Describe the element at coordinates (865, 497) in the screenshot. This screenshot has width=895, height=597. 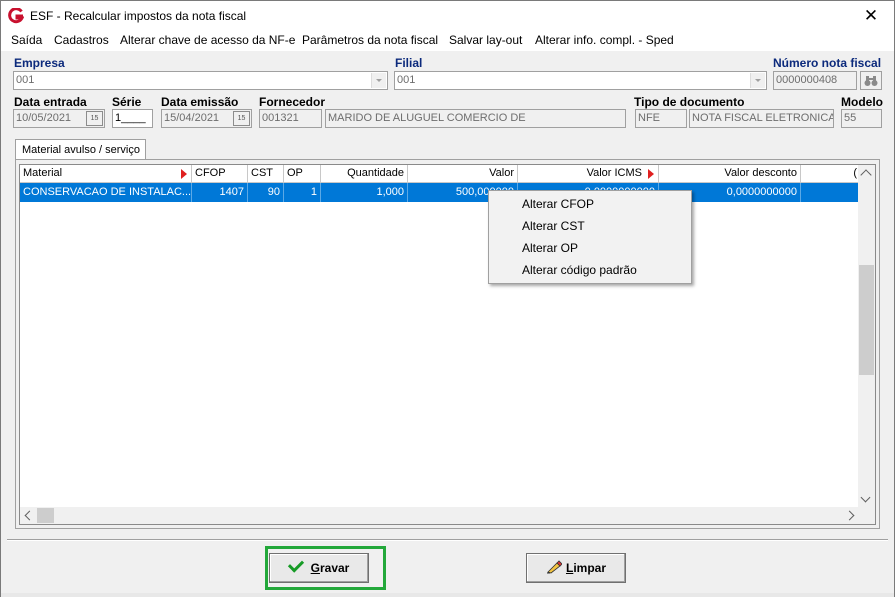
I see `scroll-down-icon` at that location.